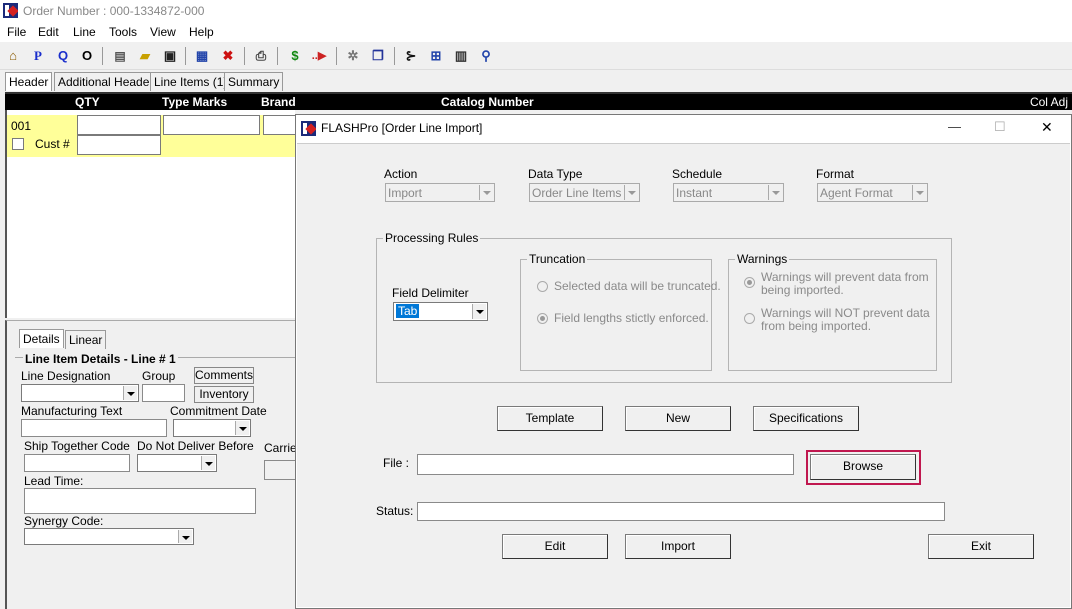 Image resolution: width=1072 pixels, height=609 pixels. I want to click on comments-button: Comments, so click(224, 375).